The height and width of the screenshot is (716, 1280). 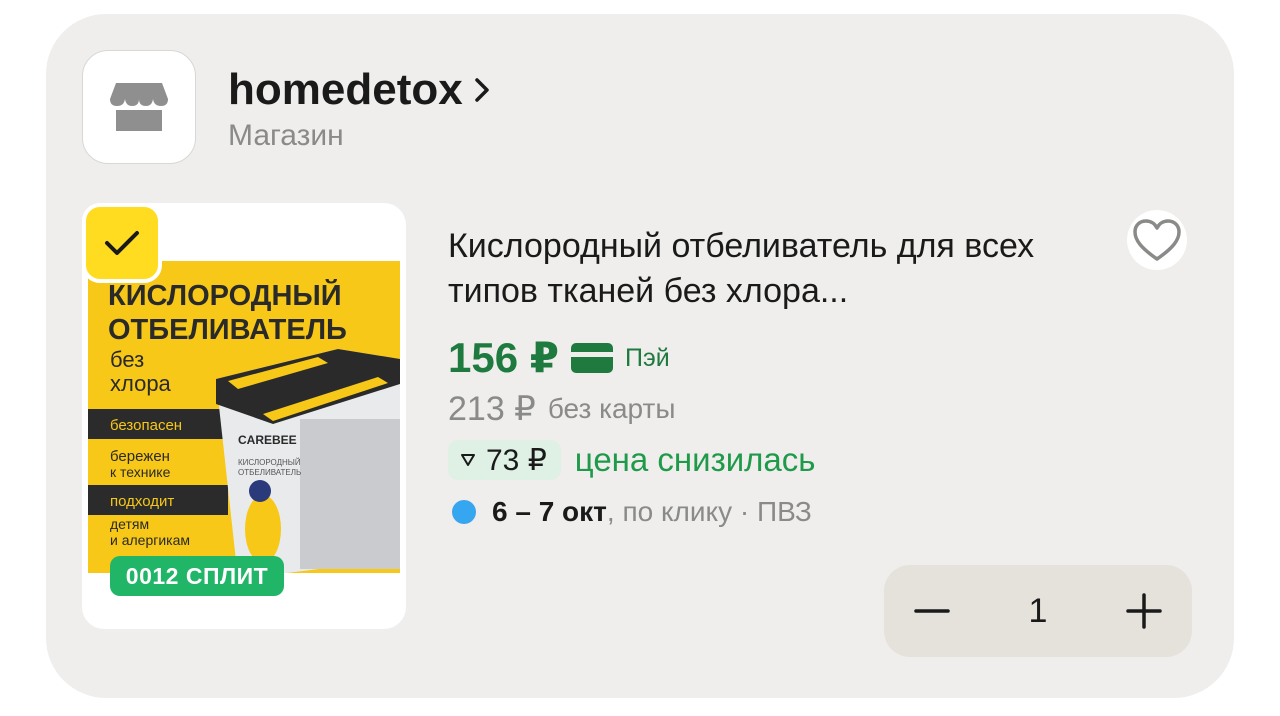 I want to click on decrease-button, so click(x=932, y=611).